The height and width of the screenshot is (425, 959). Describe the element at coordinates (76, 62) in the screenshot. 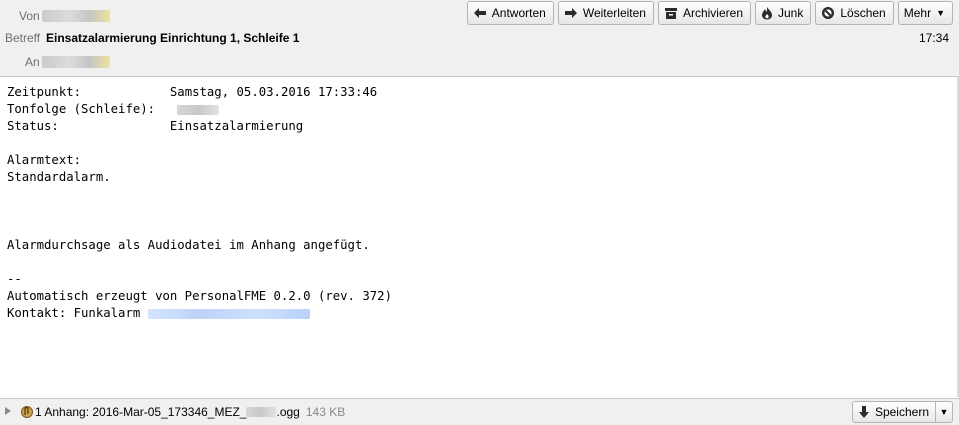

I see `to-address-redacted` at that location.